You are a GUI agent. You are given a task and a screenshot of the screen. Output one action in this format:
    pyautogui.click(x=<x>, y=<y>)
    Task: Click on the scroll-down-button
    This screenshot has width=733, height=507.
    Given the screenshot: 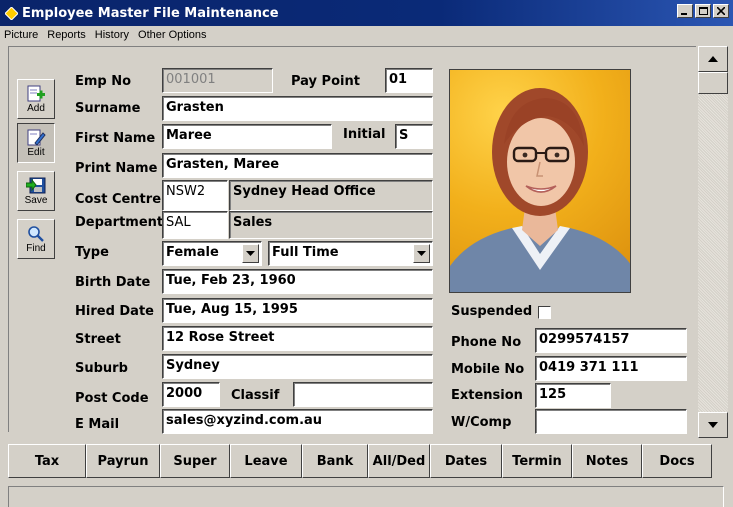 What is the action you would take?
    pyautogui.click(x=713, y=425)
    